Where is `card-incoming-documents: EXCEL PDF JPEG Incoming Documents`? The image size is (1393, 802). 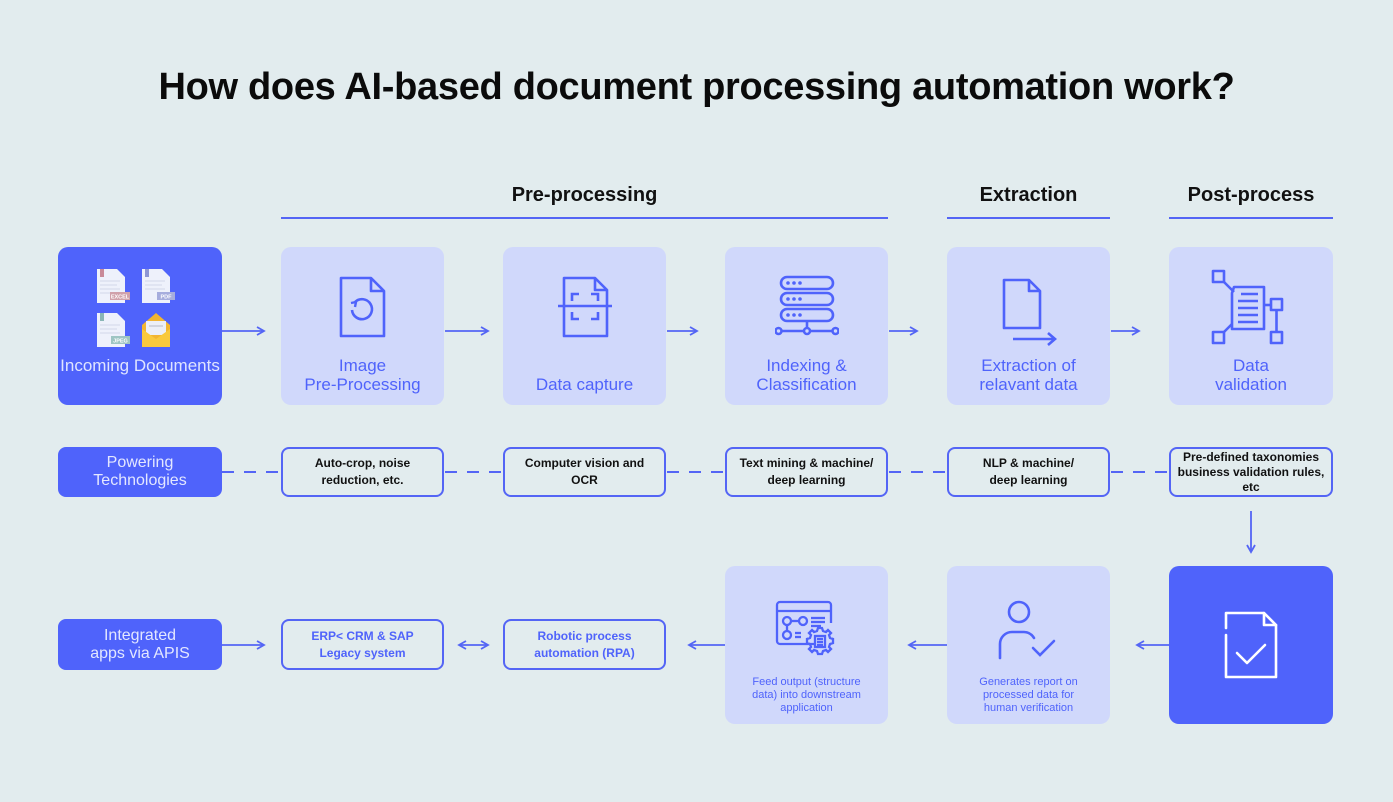 card-incoming-documents: EXCEL PDF JPEG Incoming Documents is located at coordinates (140, 326).